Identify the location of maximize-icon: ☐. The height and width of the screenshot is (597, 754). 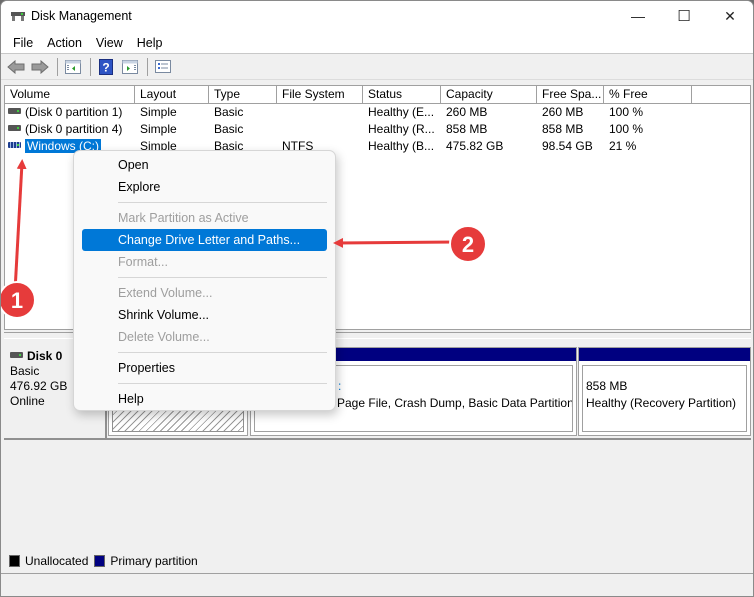
(684, 16).